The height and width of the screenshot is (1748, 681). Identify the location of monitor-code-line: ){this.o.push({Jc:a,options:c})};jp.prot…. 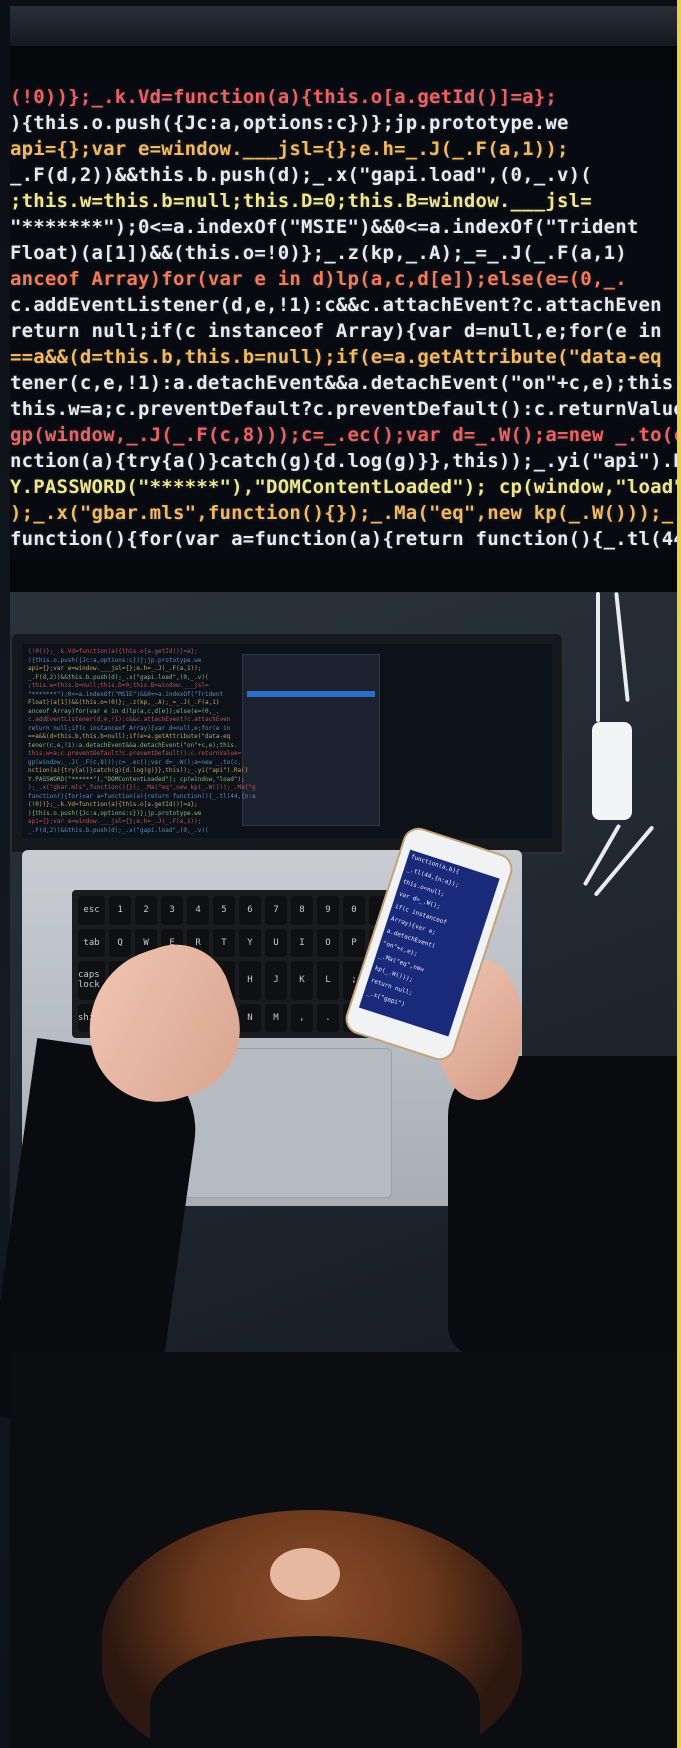
(289, 123).